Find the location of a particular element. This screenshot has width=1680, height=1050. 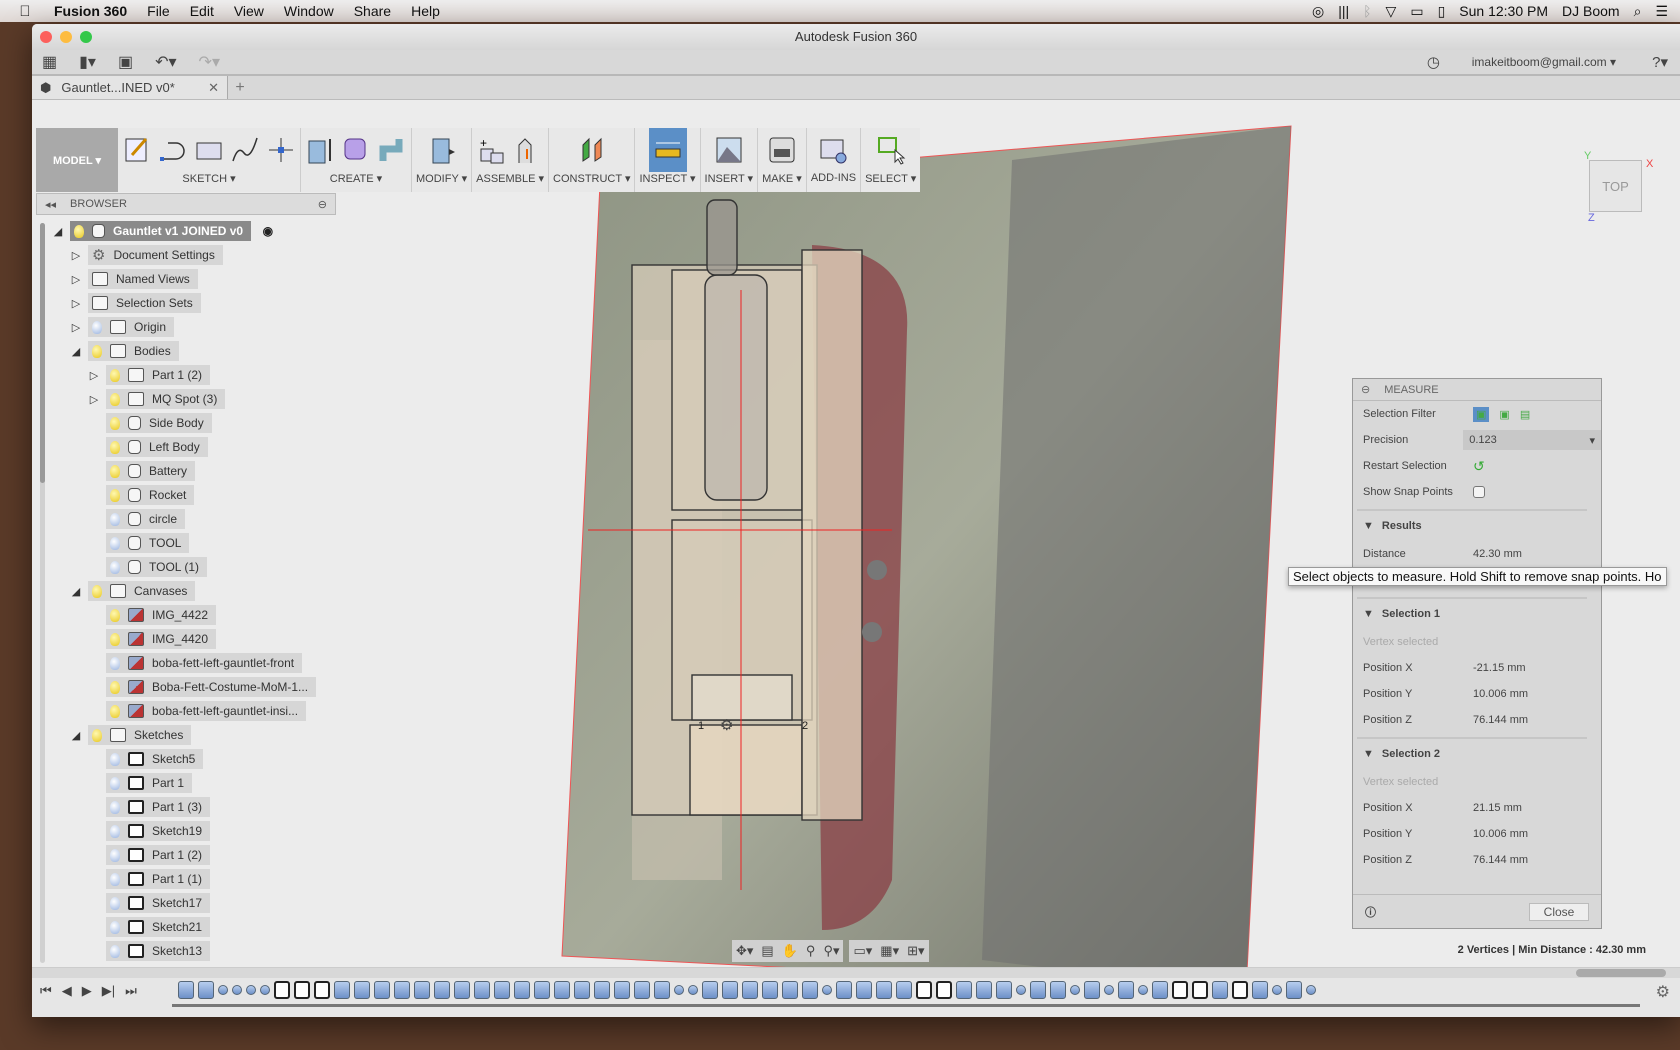

browser-item-pill: Selection Sets is located at coordinates (144, 303).